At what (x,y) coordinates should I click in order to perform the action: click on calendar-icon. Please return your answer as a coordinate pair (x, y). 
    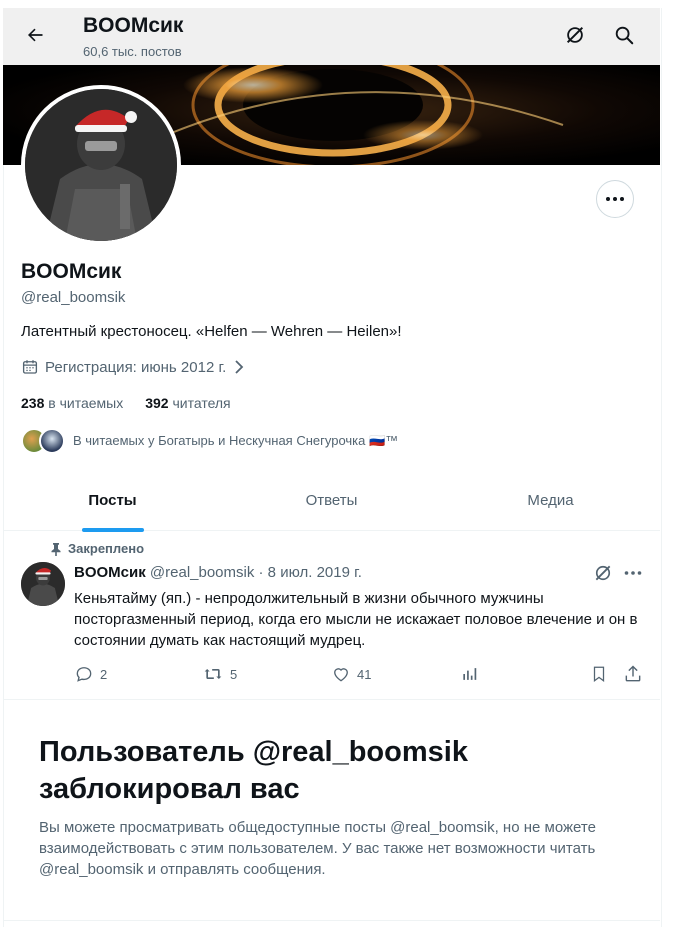
    Looking at the image, I should click on (30, 367).